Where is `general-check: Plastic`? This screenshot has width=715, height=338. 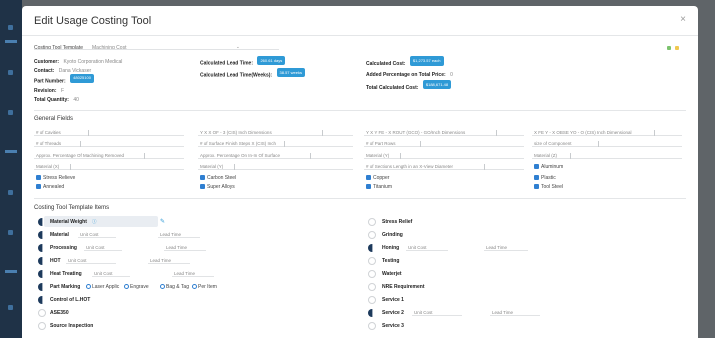 general-check: Plastic is located at coordinates (545, 178).